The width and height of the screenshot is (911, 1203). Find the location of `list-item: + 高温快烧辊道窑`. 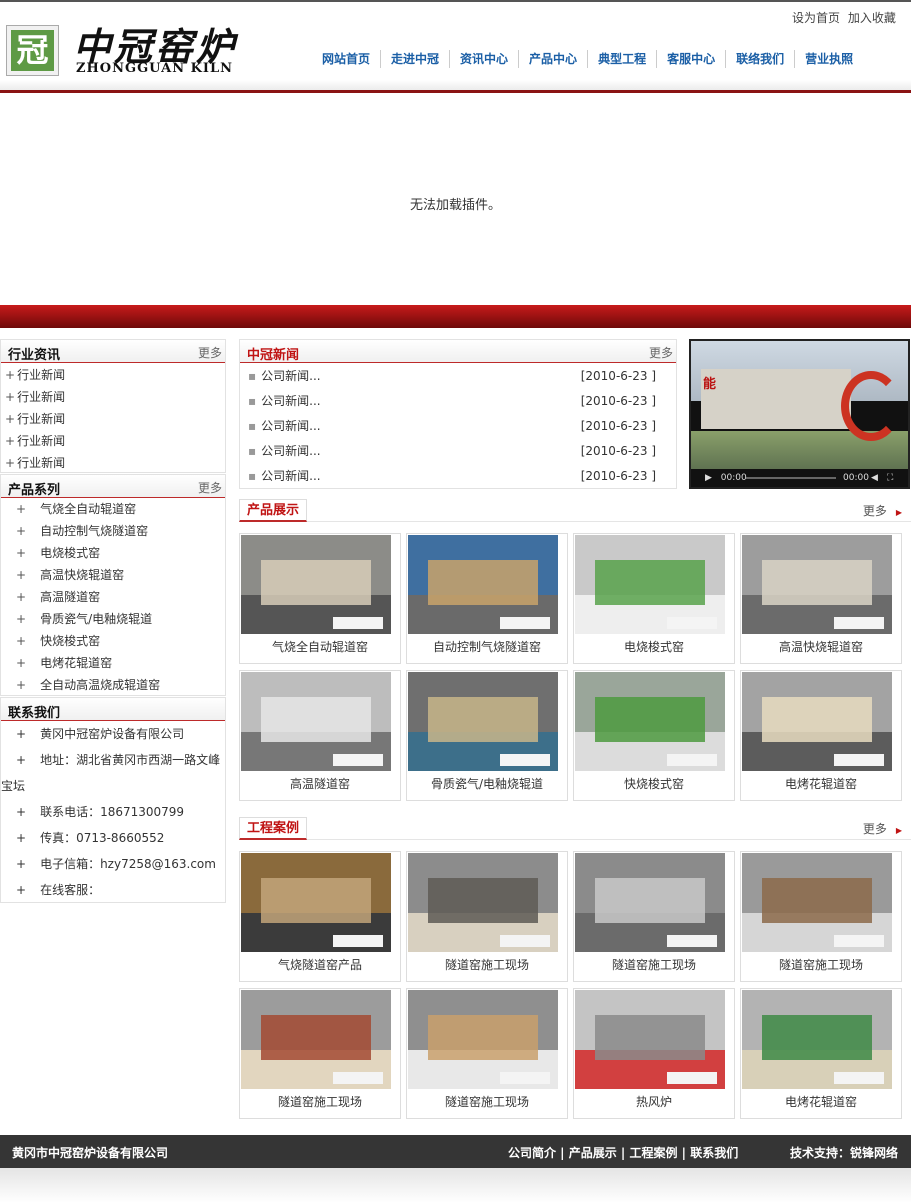

list-item: + 高温快烧辊道窑 is located at coordinates (113, 575).